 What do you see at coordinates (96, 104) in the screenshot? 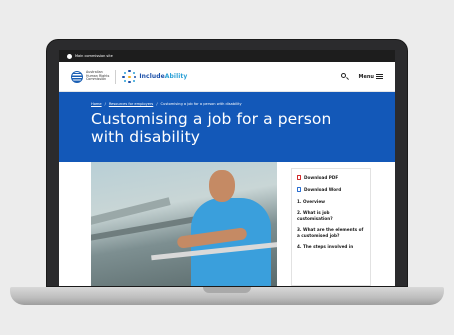
I see `breadcrumb-home: Home` at bounding box center [96, 104].